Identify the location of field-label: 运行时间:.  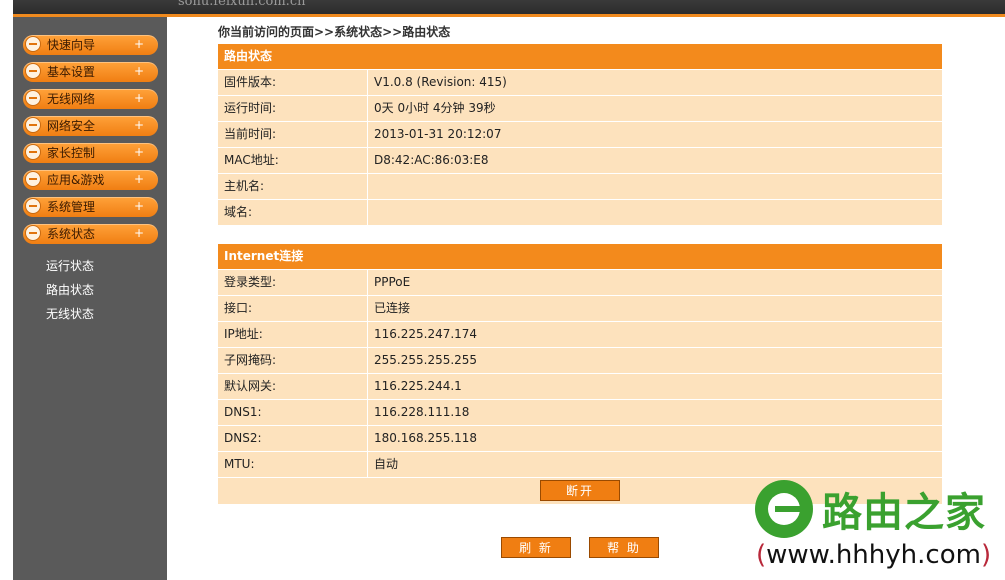
(293, 108).